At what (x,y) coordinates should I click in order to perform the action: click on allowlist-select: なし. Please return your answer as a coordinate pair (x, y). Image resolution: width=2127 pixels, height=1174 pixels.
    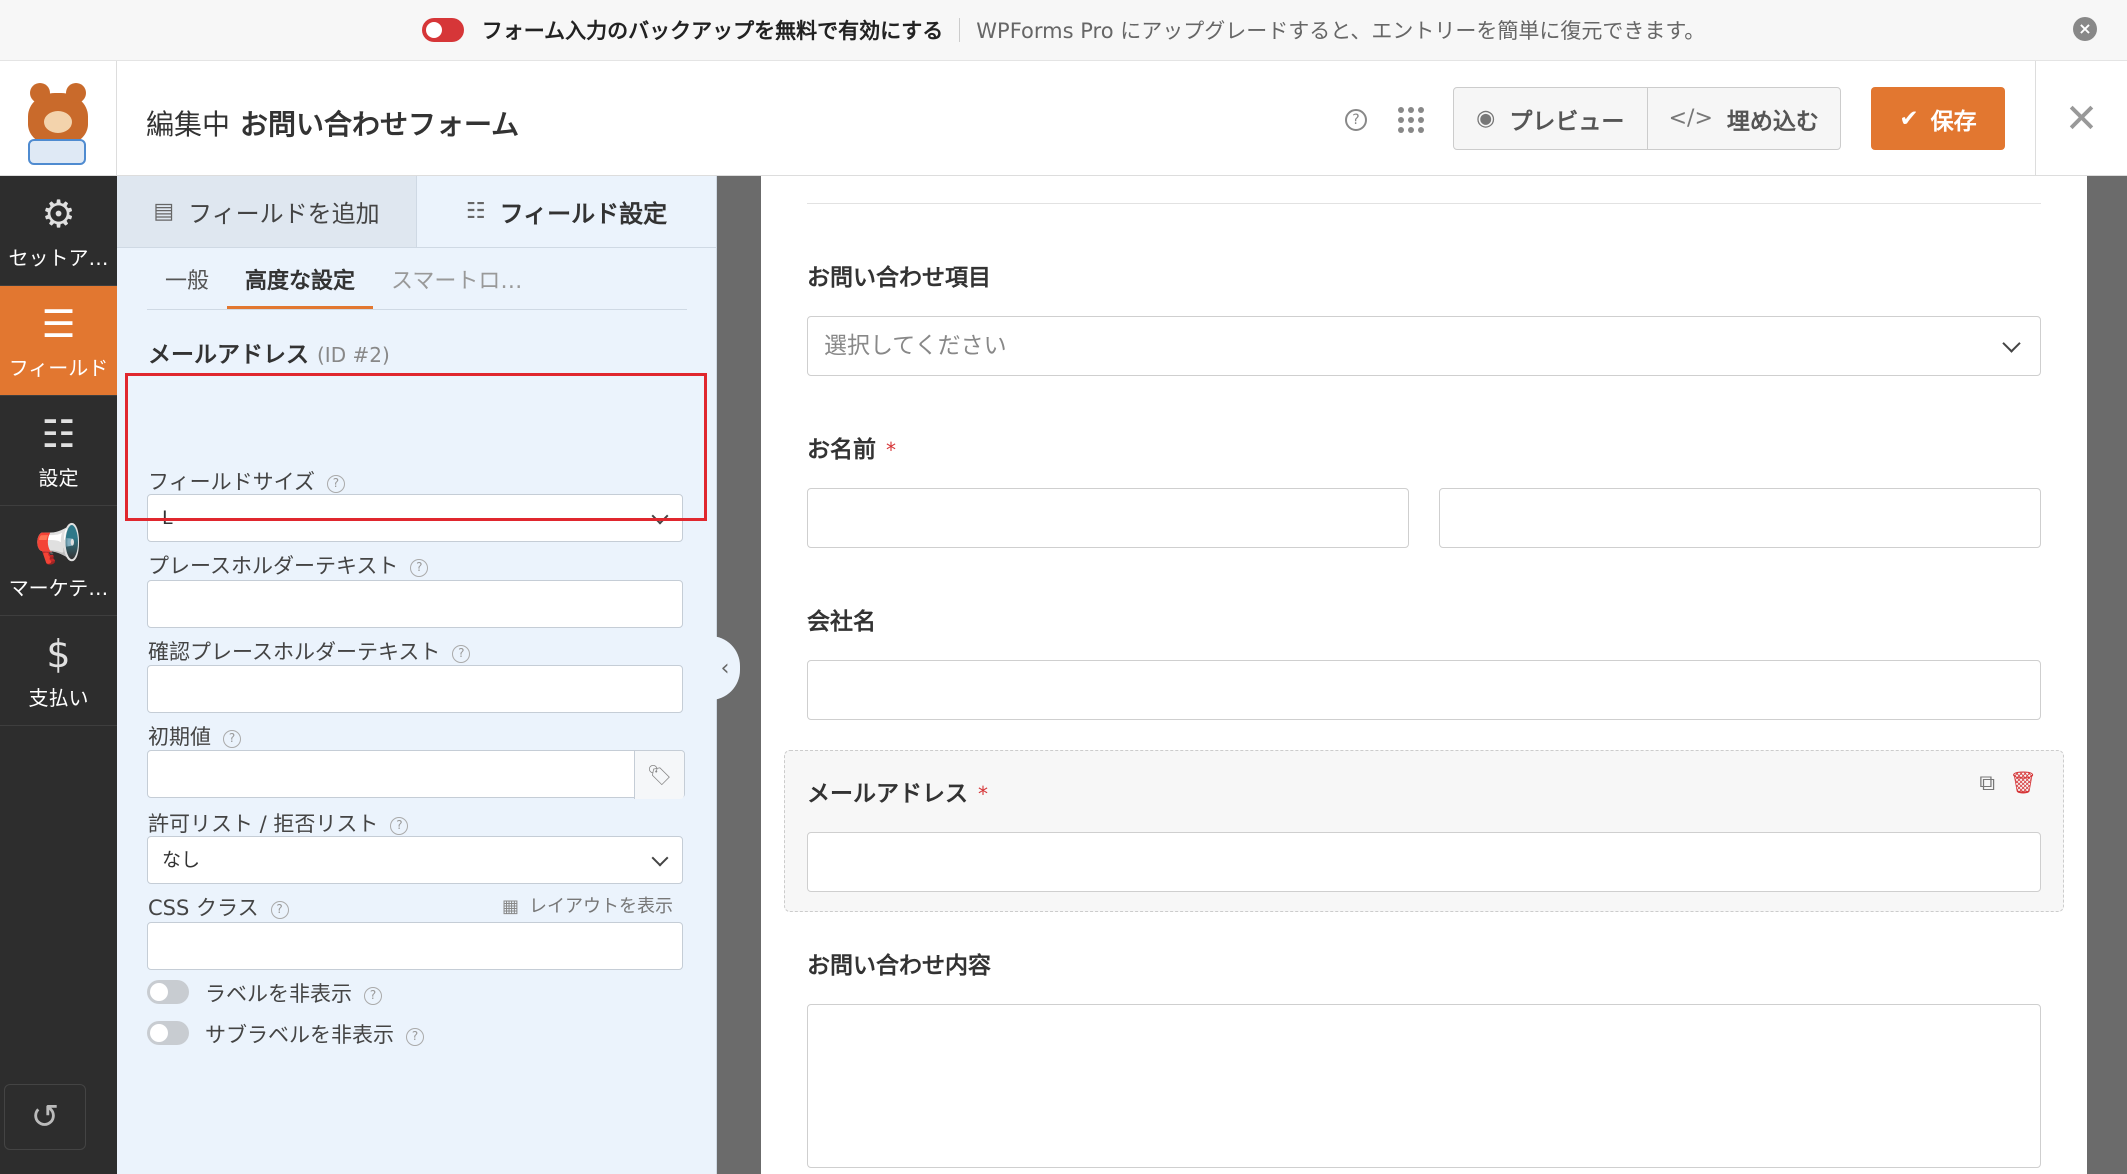
    Looking at the image, I should click on (415, 860).